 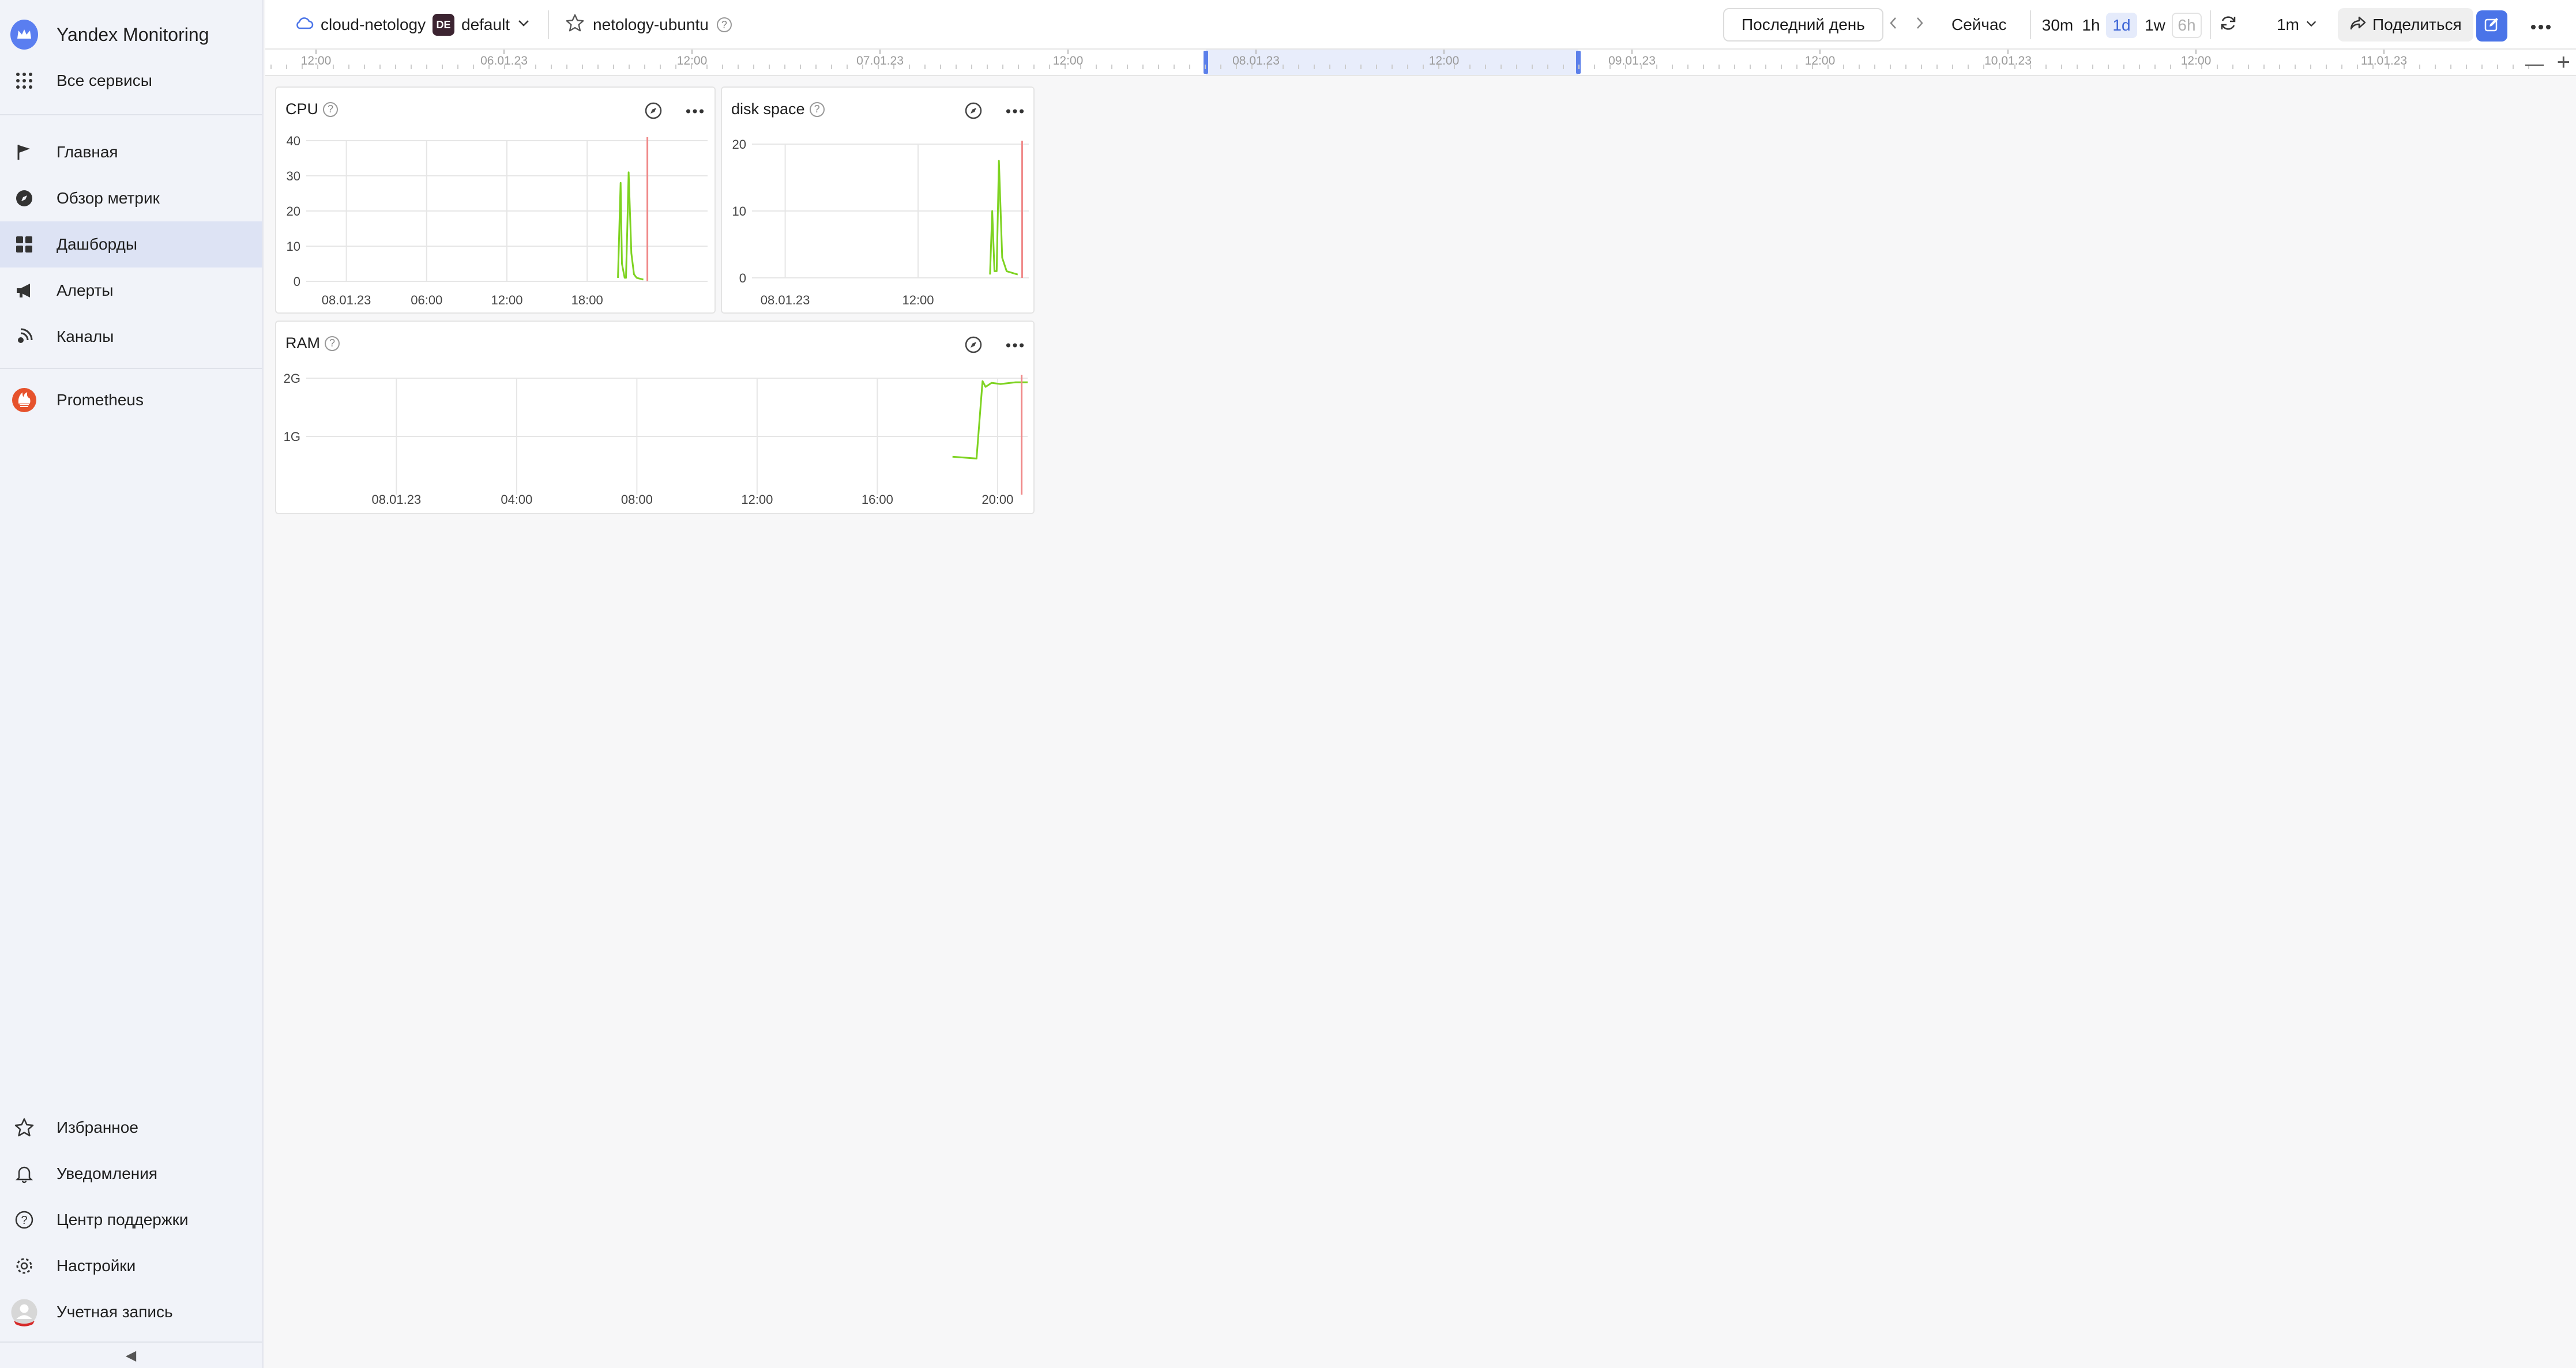 What do you see at coordinates (742, 278) in the screenshot?
I see `y-tick-label: 0` at bounding box center [742, 278].